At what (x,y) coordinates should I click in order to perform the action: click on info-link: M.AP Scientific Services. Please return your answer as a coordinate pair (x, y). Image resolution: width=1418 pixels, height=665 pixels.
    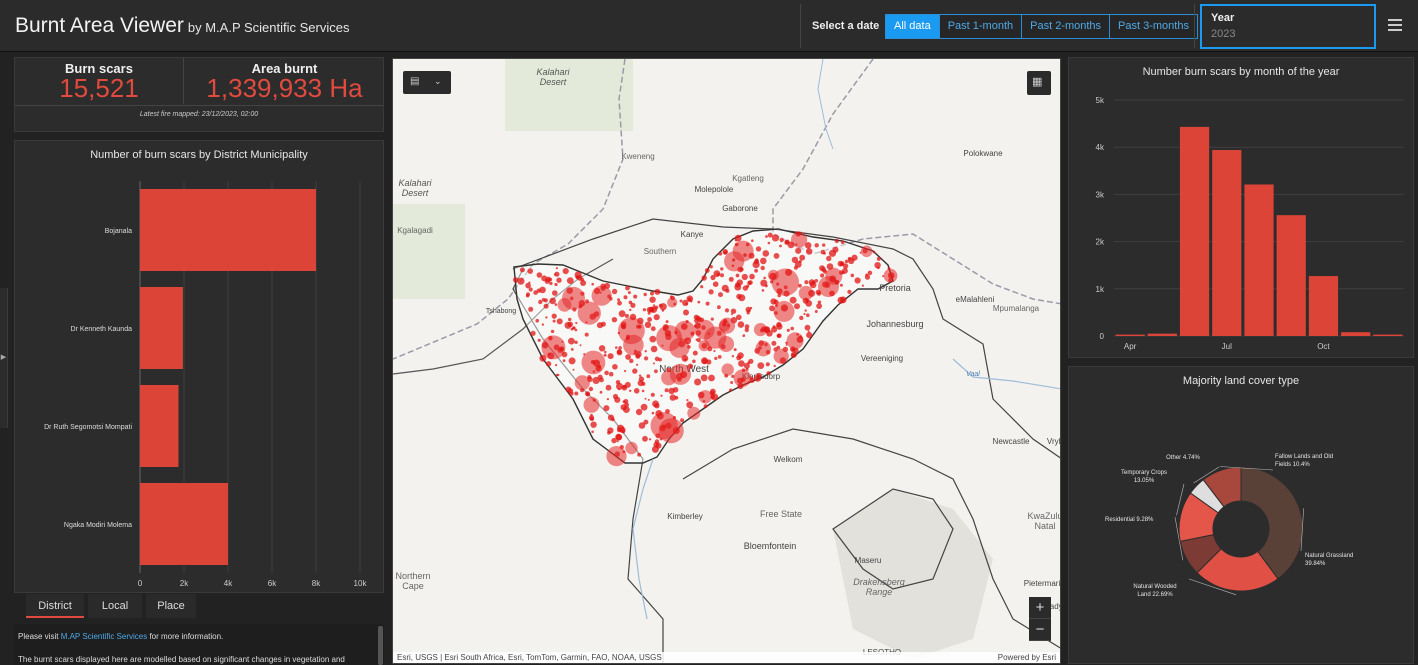
    Looking at the image, I should click on (104, 636).